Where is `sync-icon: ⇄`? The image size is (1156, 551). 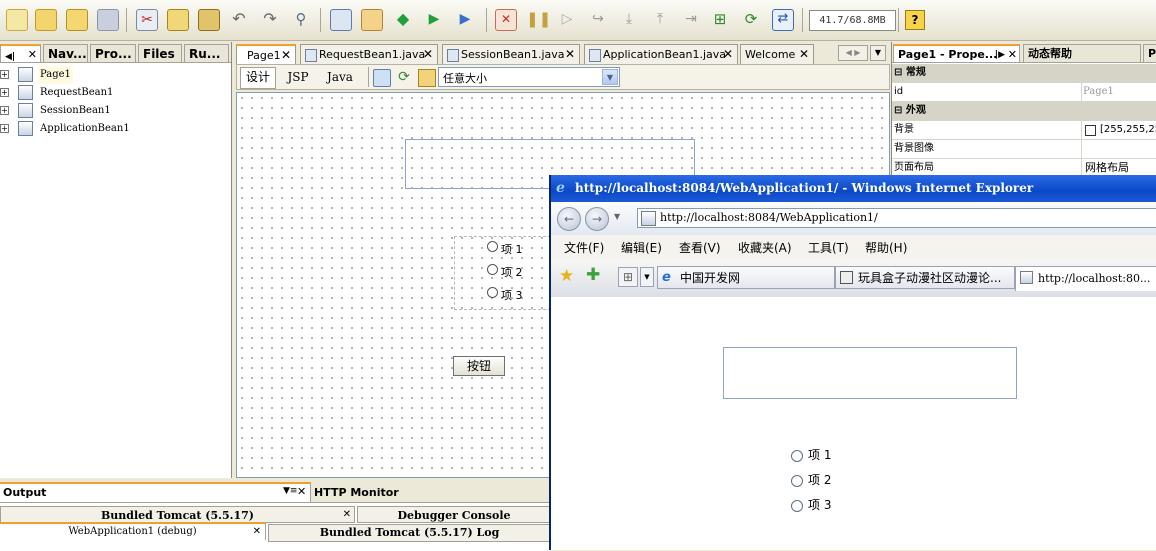 sync-icon: ⇄ is located at coordinates (783, 20).